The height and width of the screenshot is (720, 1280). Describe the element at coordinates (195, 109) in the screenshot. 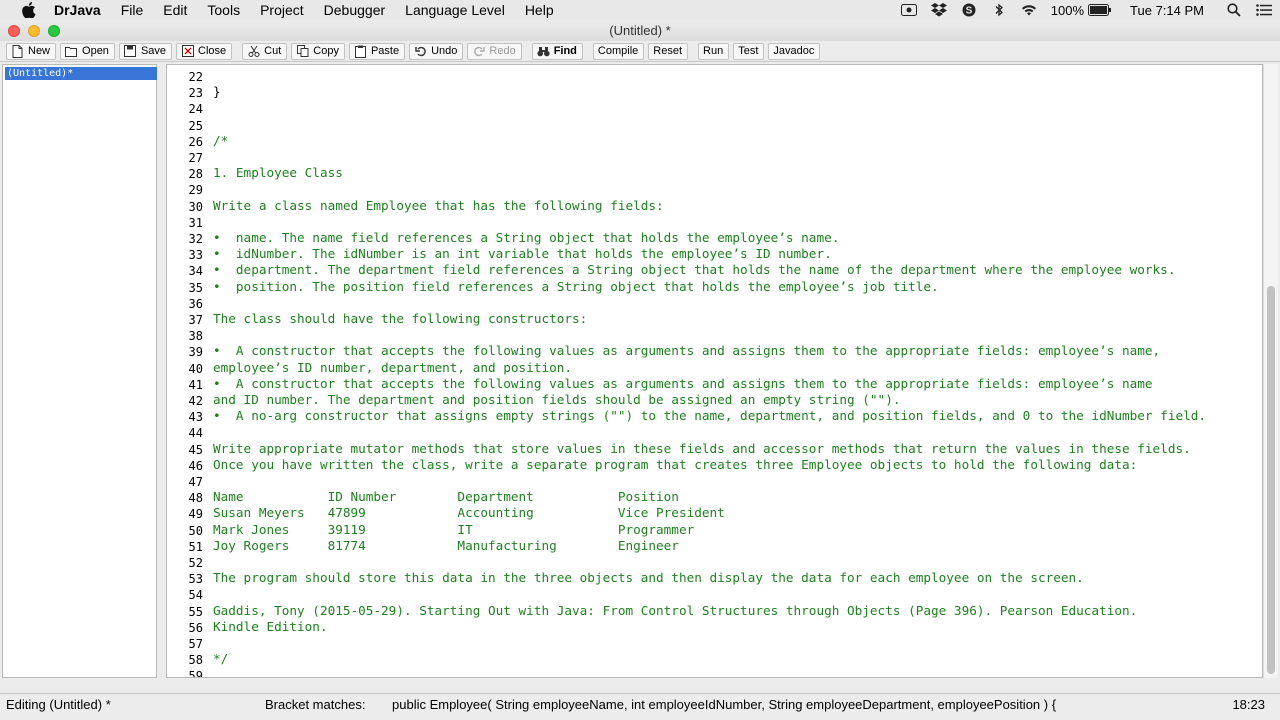

I see `line-number: 24` at that location.